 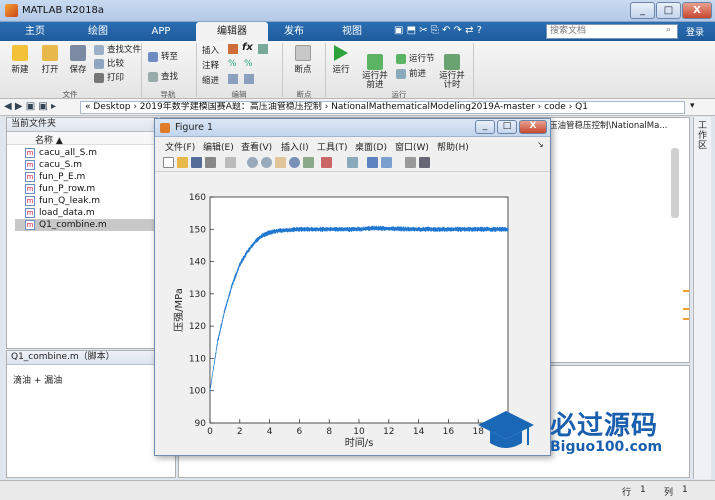 What do you see at coordinates (332, 146) in the screenshot?
I see `menu-tools: 工具(T)` at bounding box center [332, 146].